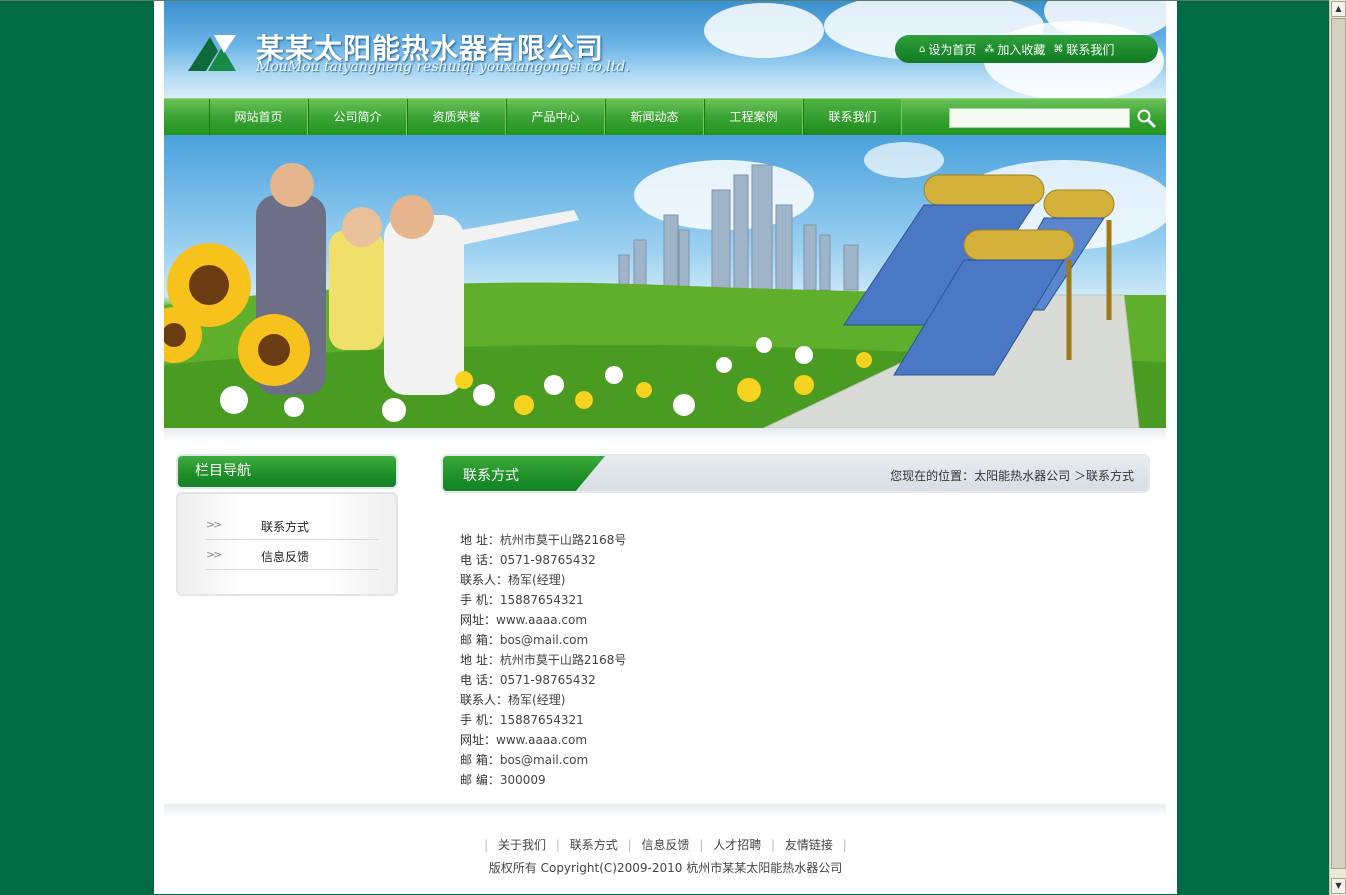 The image size is (1346, 895). What do you see at coordinates (522, 845) in the screenshot?
I see `footer-link-about: 关于我们` at bounding box center [522, 845].